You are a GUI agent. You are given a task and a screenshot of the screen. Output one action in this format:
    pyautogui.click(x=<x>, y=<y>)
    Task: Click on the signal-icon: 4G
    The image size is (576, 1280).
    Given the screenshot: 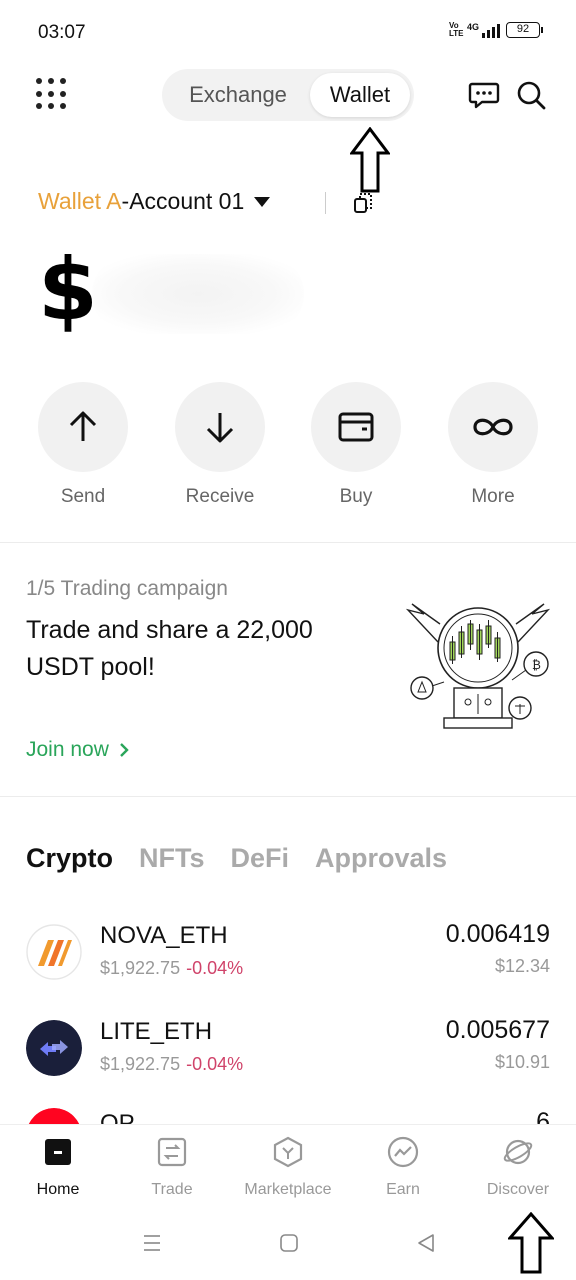 What is the action you would take?
    pyautogui.click(x=483, y=30)
    